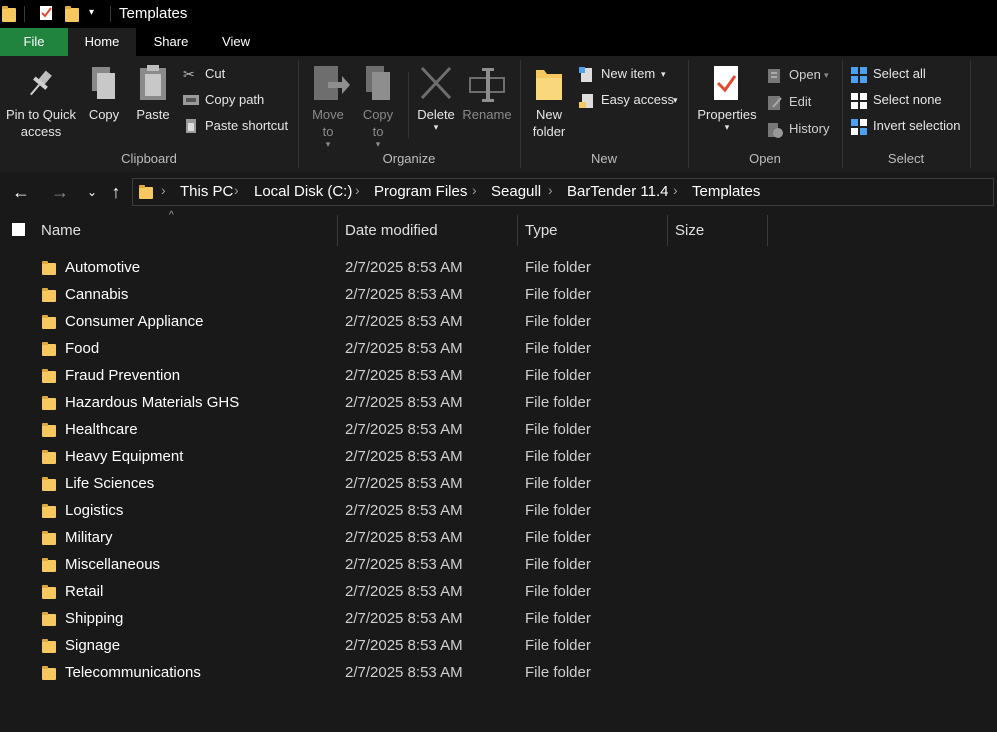 This screenshot has width=997, height=732. What do you see at coordinates (24, 14) in the screenshot?
I see `divider` at bounding box center [24, 14].